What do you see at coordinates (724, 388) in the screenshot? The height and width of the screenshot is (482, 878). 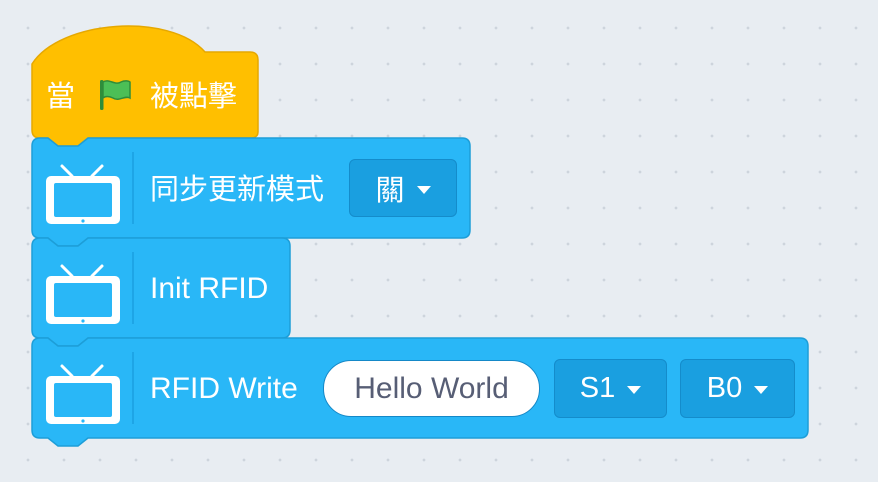 I see `block-value: B0` at bounding box center [724, 388].